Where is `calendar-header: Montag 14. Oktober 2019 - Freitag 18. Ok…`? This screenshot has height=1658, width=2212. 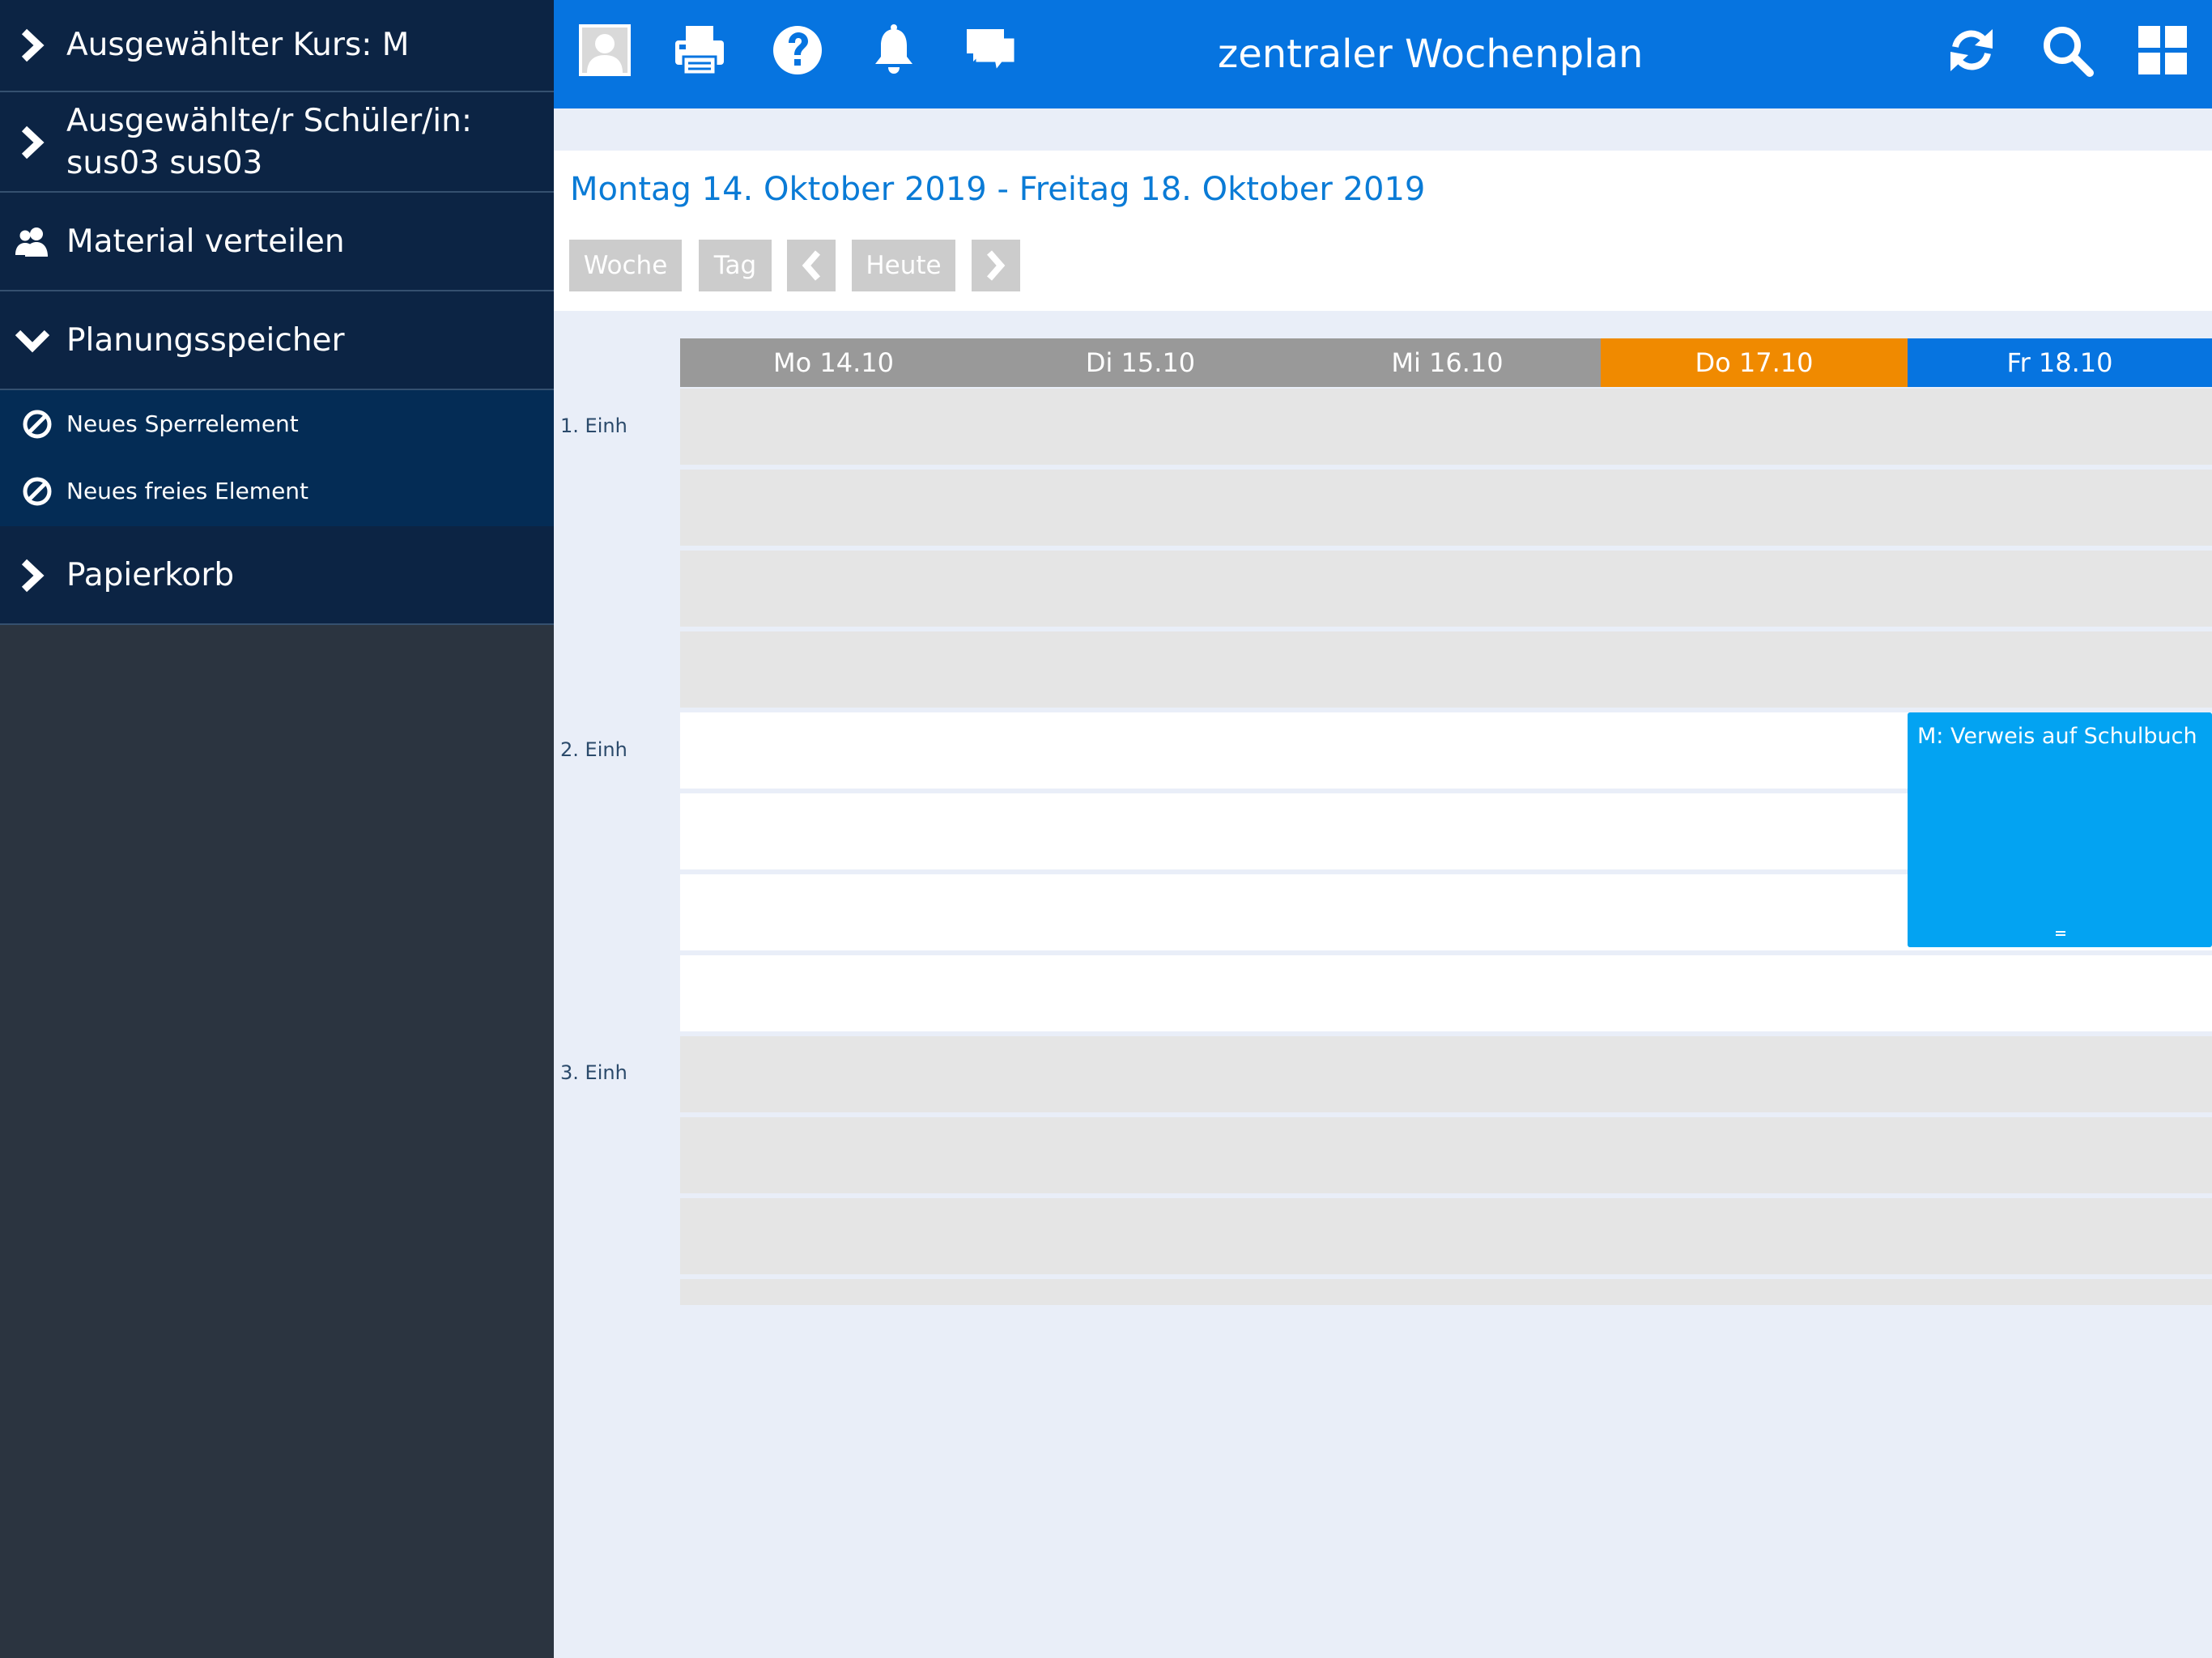 calendar-header: Montag 14. Oktober 2019 - Freitag 18. Ok… is located at coordinates (1383, 231).